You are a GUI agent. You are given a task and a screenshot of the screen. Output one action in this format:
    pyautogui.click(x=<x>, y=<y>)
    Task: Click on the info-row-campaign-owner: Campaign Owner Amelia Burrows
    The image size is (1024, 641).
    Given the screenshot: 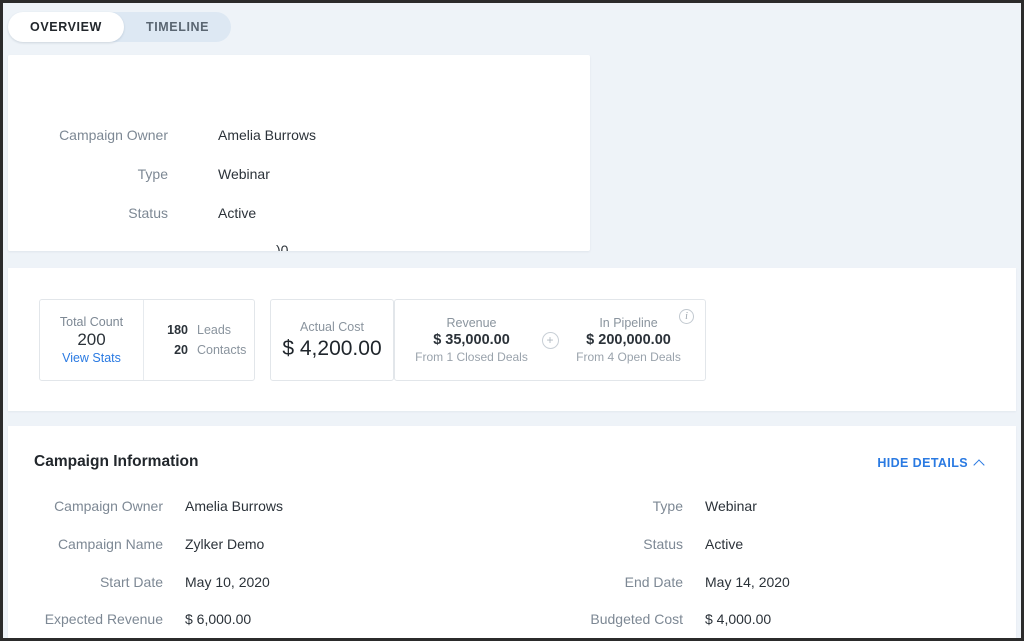 What is the action you would take?
    pyautogui.click(x=145, y=506)
    